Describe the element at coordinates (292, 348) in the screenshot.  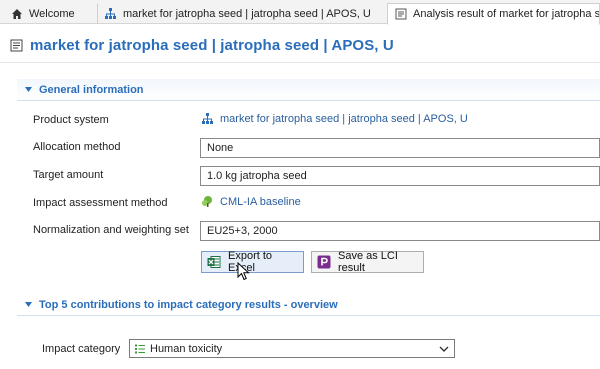
I see `impact-category-select: Human toxicity` at that location.